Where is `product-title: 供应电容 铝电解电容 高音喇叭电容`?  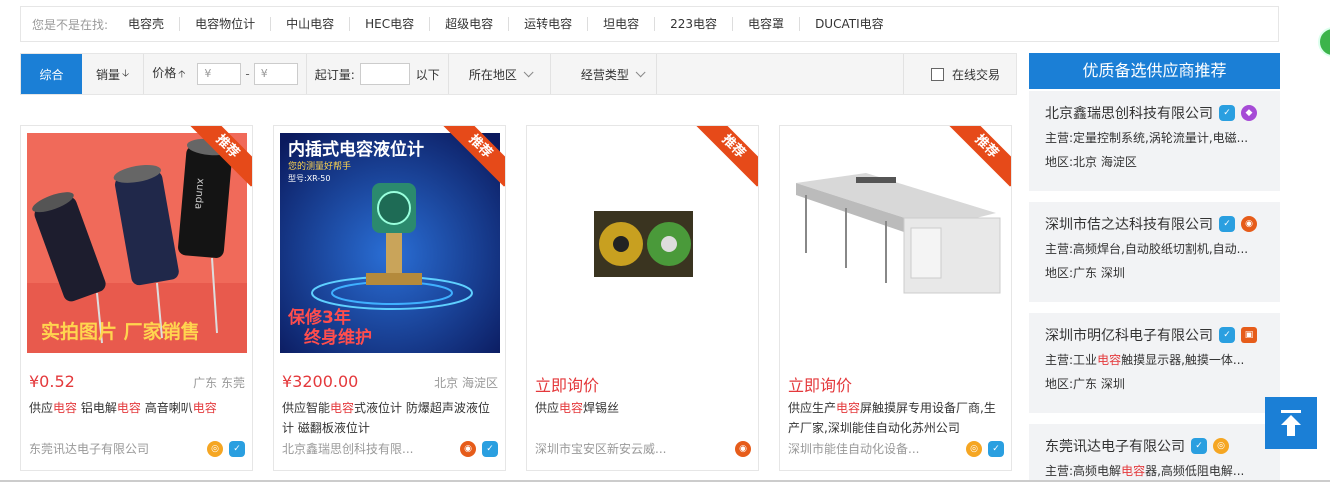 product-title: 供应电容 铝电解电容 高音喇叭电容 is located at coordinates (137, 408).